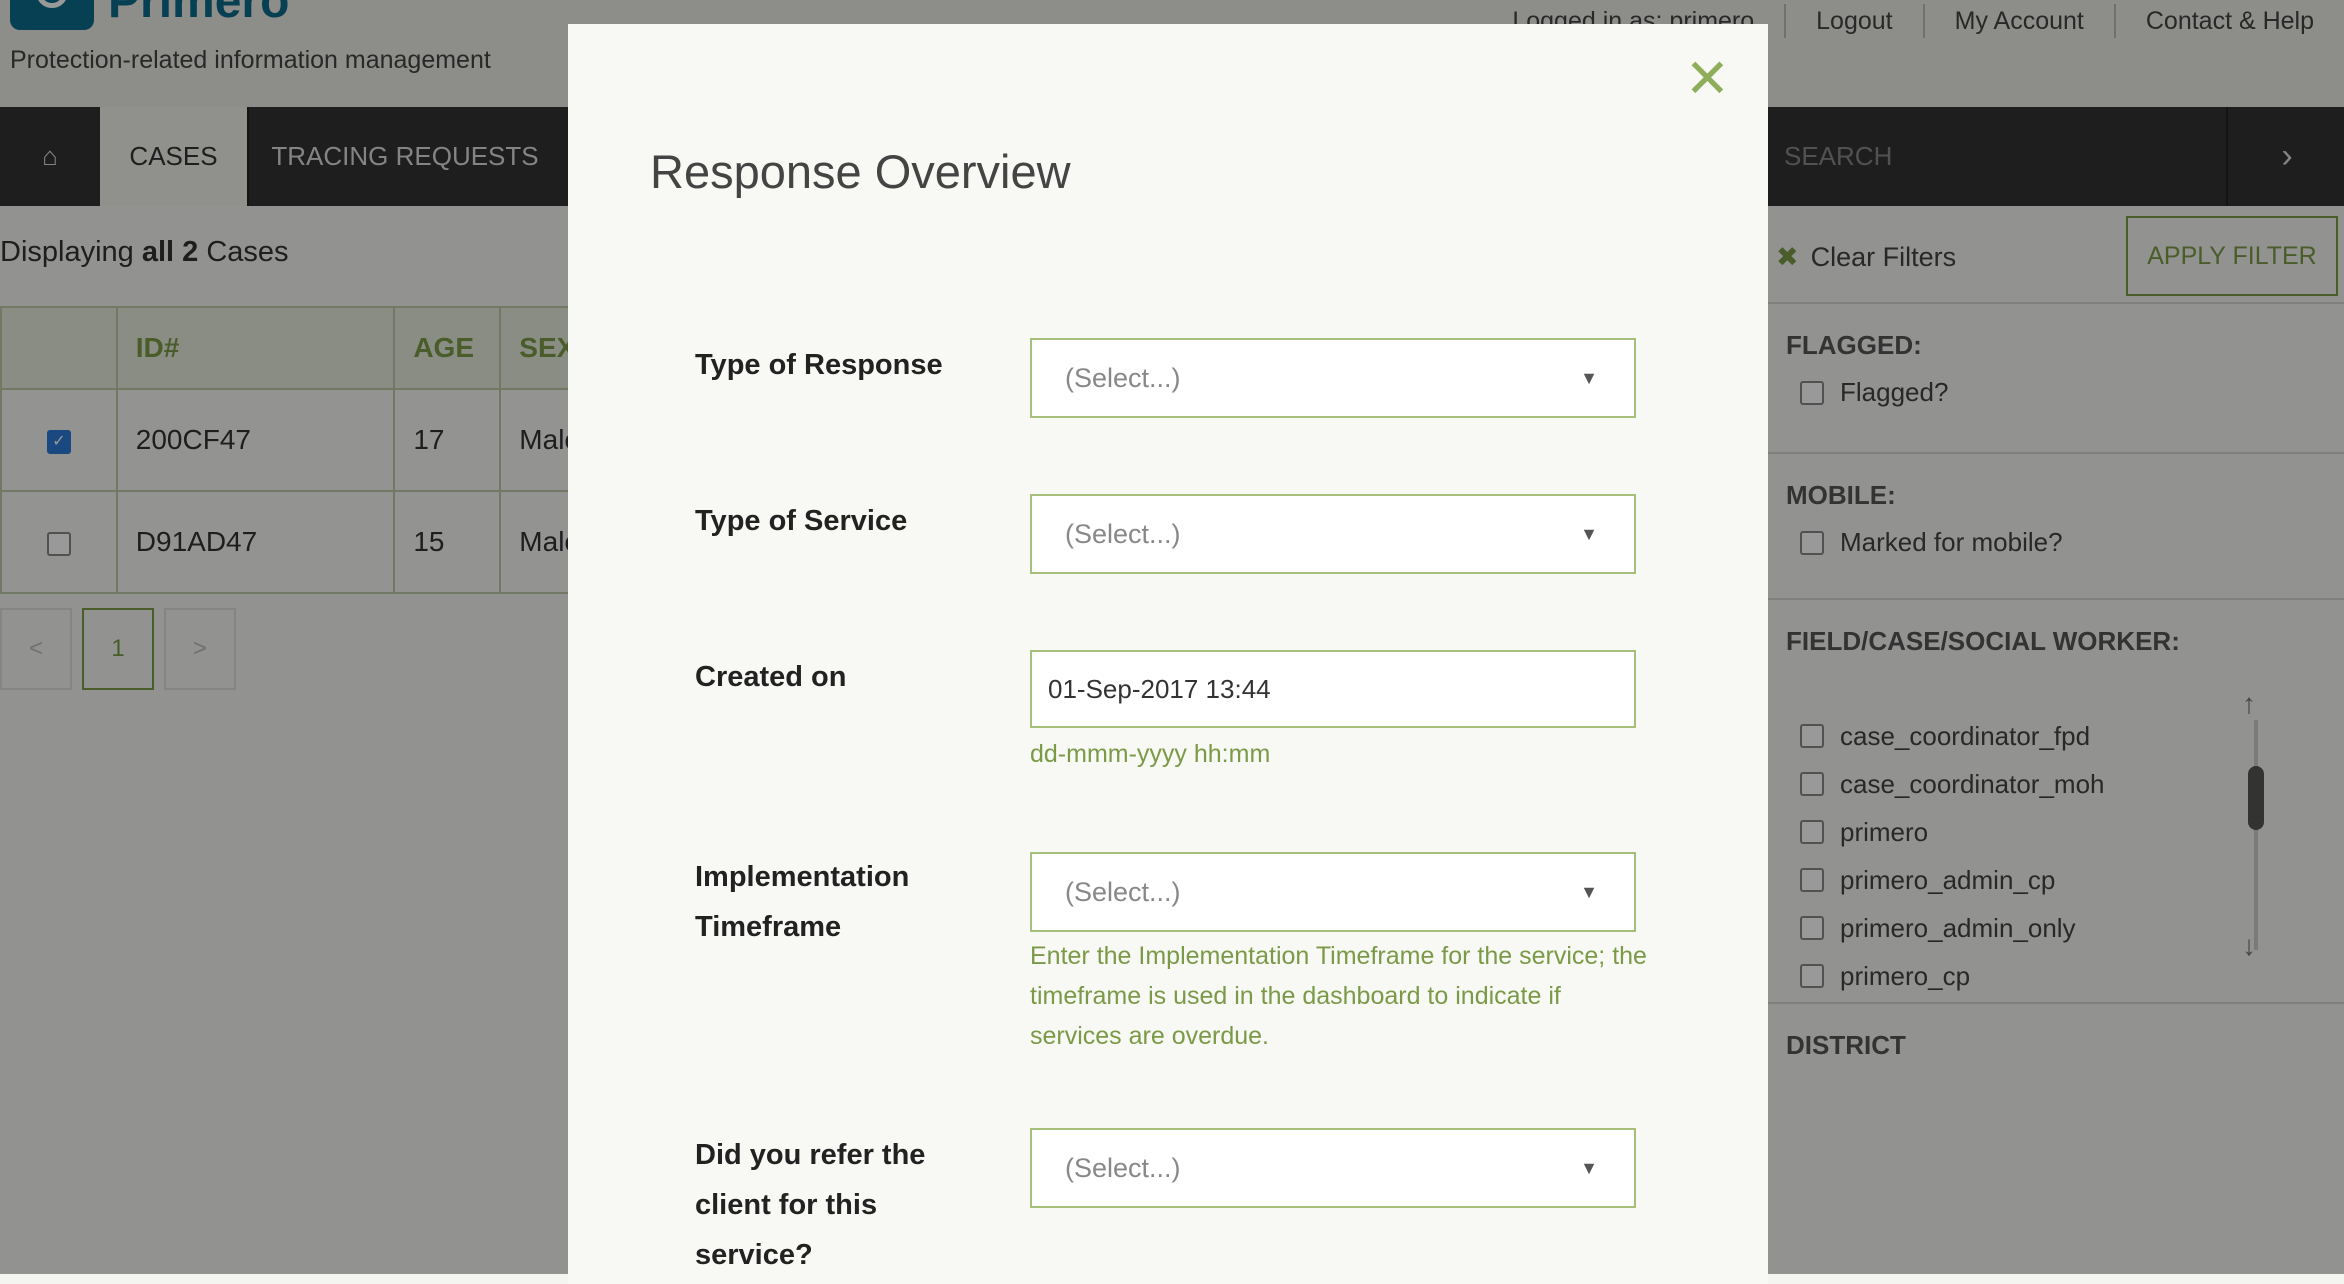 The image size is (2344, 1284). Describe the element at coordinates (1150, 754) in the screenshot. I see `created-on-format-hint: dd-mmm-yyyy hh:mm` at that location.